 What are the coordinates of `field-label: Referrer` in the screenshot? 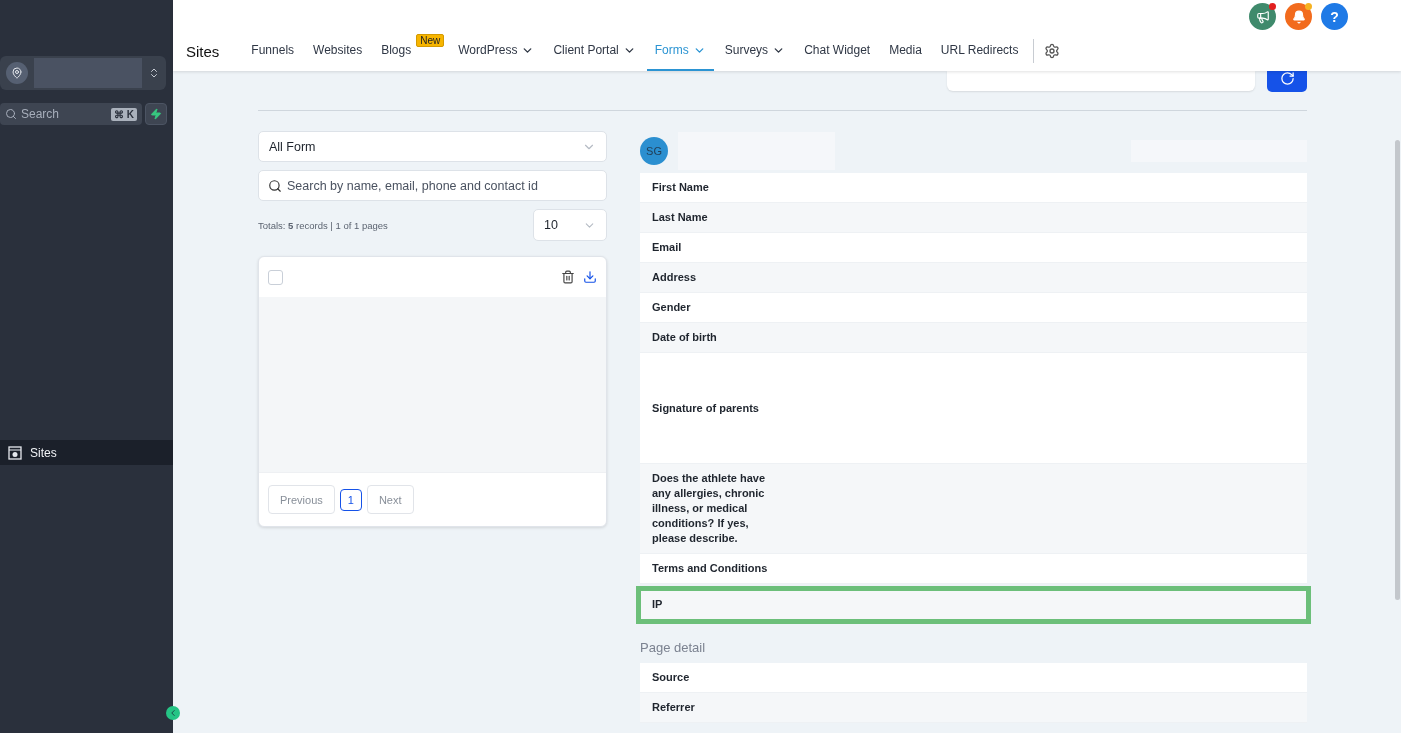 It's located at (674, 707).